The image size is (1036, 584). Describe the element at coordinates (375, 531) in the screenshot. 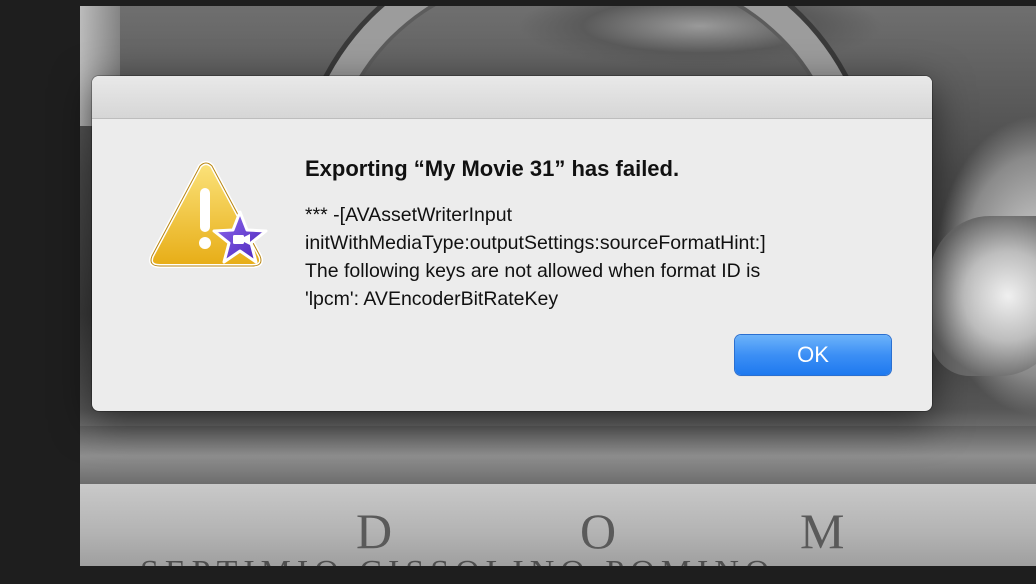

I see `inscription-letter: D` at that location.